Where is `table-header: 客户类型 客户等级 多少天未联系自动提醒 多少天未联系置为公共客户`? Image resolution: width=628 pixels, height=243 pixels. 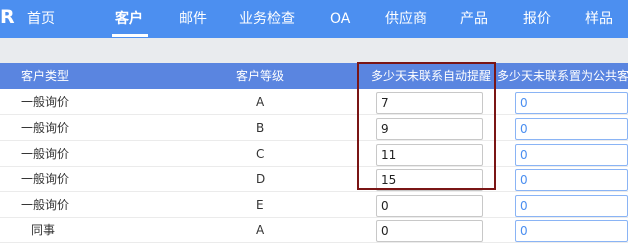
table-header: 客户类型 客户等级 多少天未联系自动提醒 多少天未联系置为公共客户 is located at coordinates (314, 76).